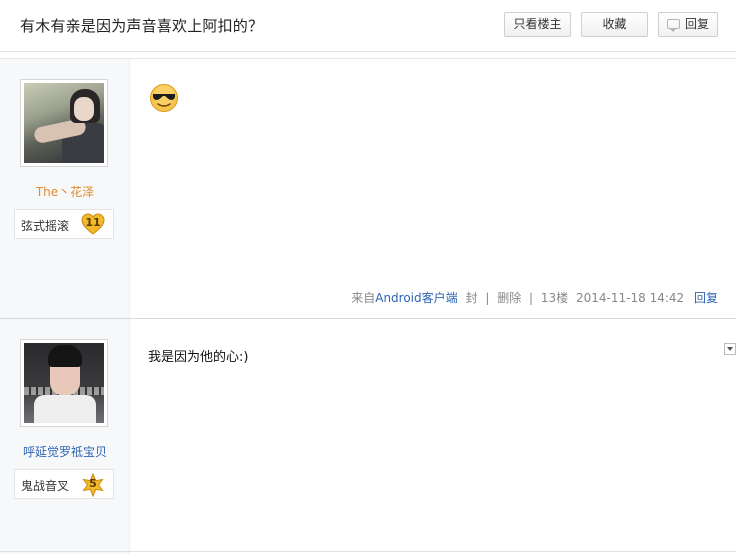 The image size is (736, 554). Describe the element at coordinates (730, 349) in the screenshot. I see `post-options-dropdown` at that location.